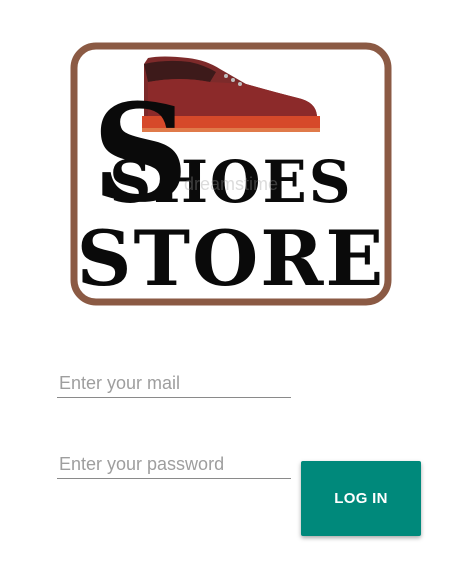 Image resolution: width=458 pixels, height=565 pixels. I want to click on mail-input, so click(174, 384).